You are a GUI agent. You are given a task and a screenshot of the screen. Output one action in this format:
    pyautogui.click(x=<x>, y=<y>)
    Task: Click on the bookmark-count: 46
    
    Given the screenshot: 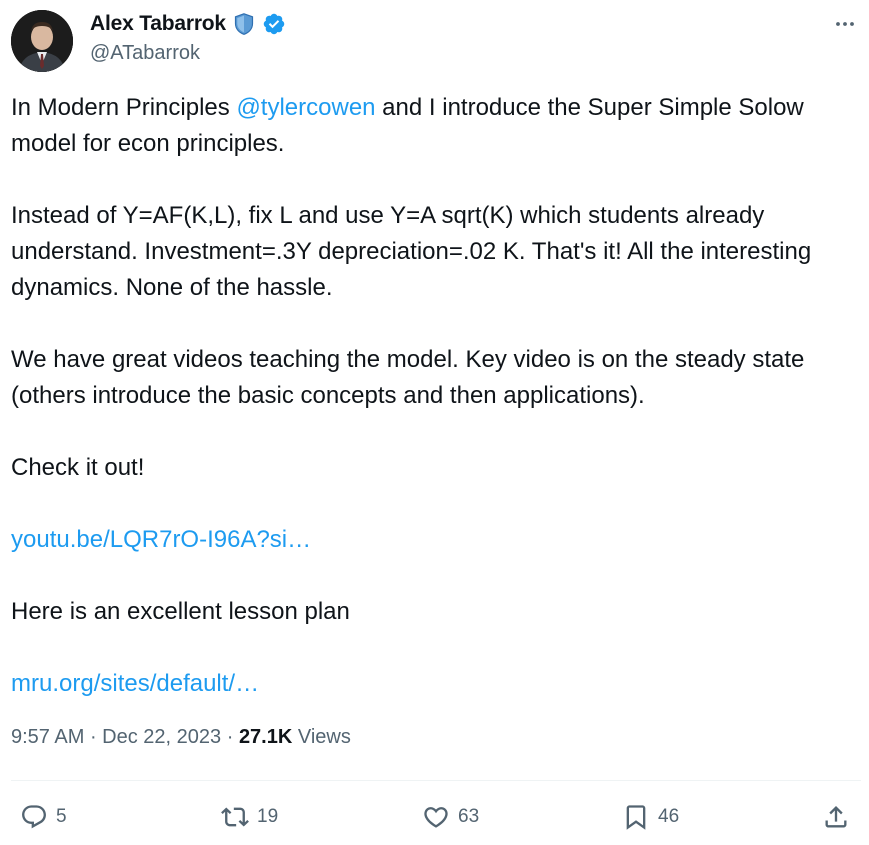 What is the action you would take?
    pyautogui.click(x=669, y=816)
    